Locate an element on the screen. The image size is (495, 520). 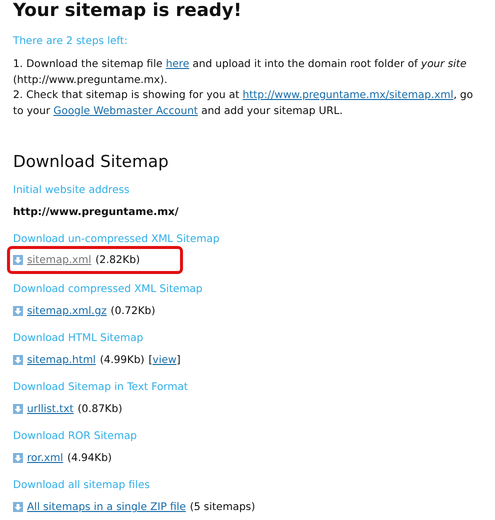
step-text: 2. Check that sitemap is showing for you at http://www.preguntame.mx/sitemap.xml, go to your Google Webmaster Account and add your sitemap URL. is located at coordinates (243, 103).